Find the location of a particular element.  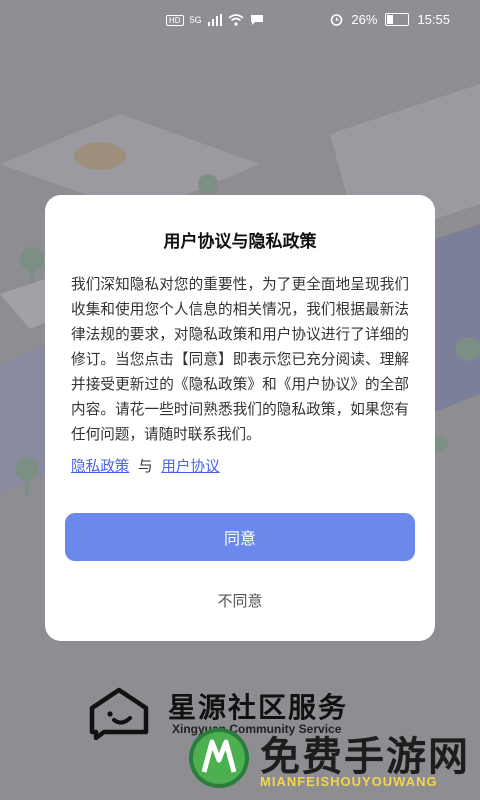

status-bar: HD 5G 26% 15:55 is located at coordinates (240, 22).